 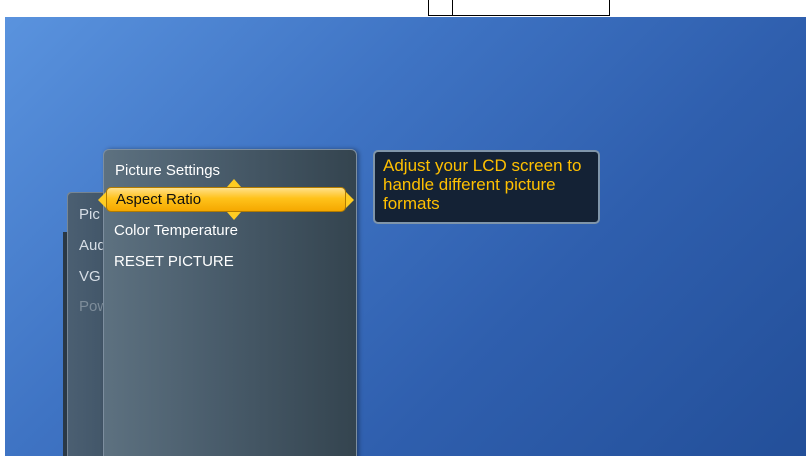 I want to click on back-menu-item-vga: VG, so click(x=90, y=276).